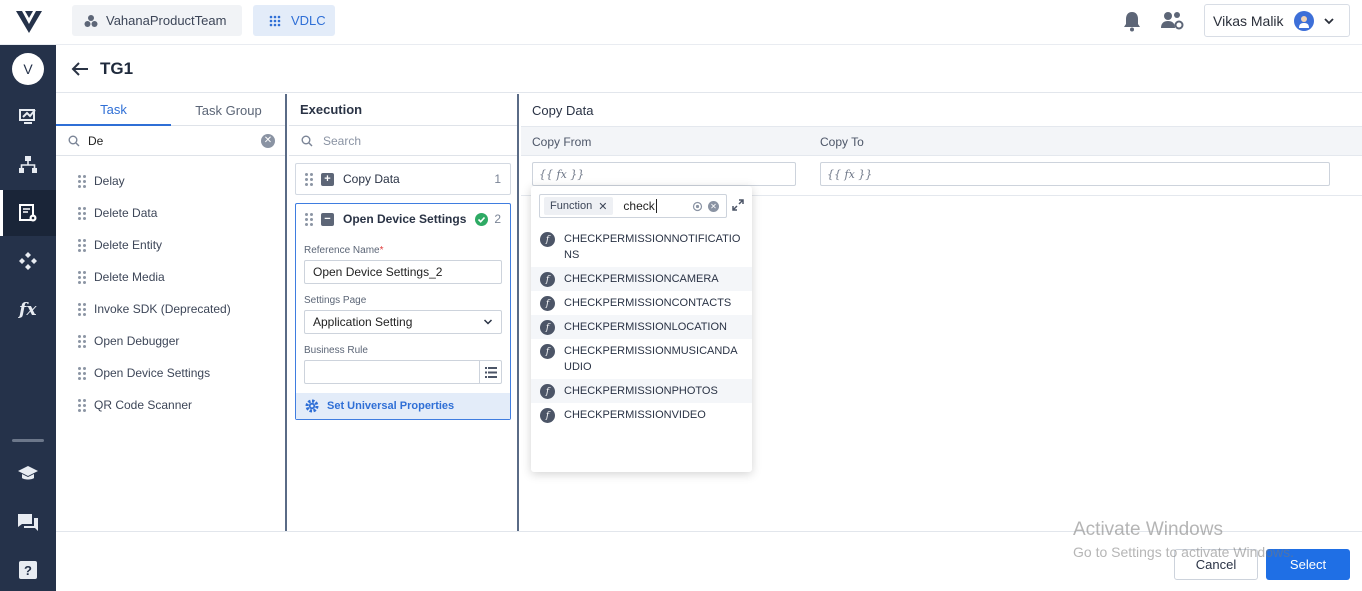 Image resolution: width=1362 pixels, height=591 pixels. I want to click on execution-card-copy-data: + Copy Data 1, so click(403, 179).